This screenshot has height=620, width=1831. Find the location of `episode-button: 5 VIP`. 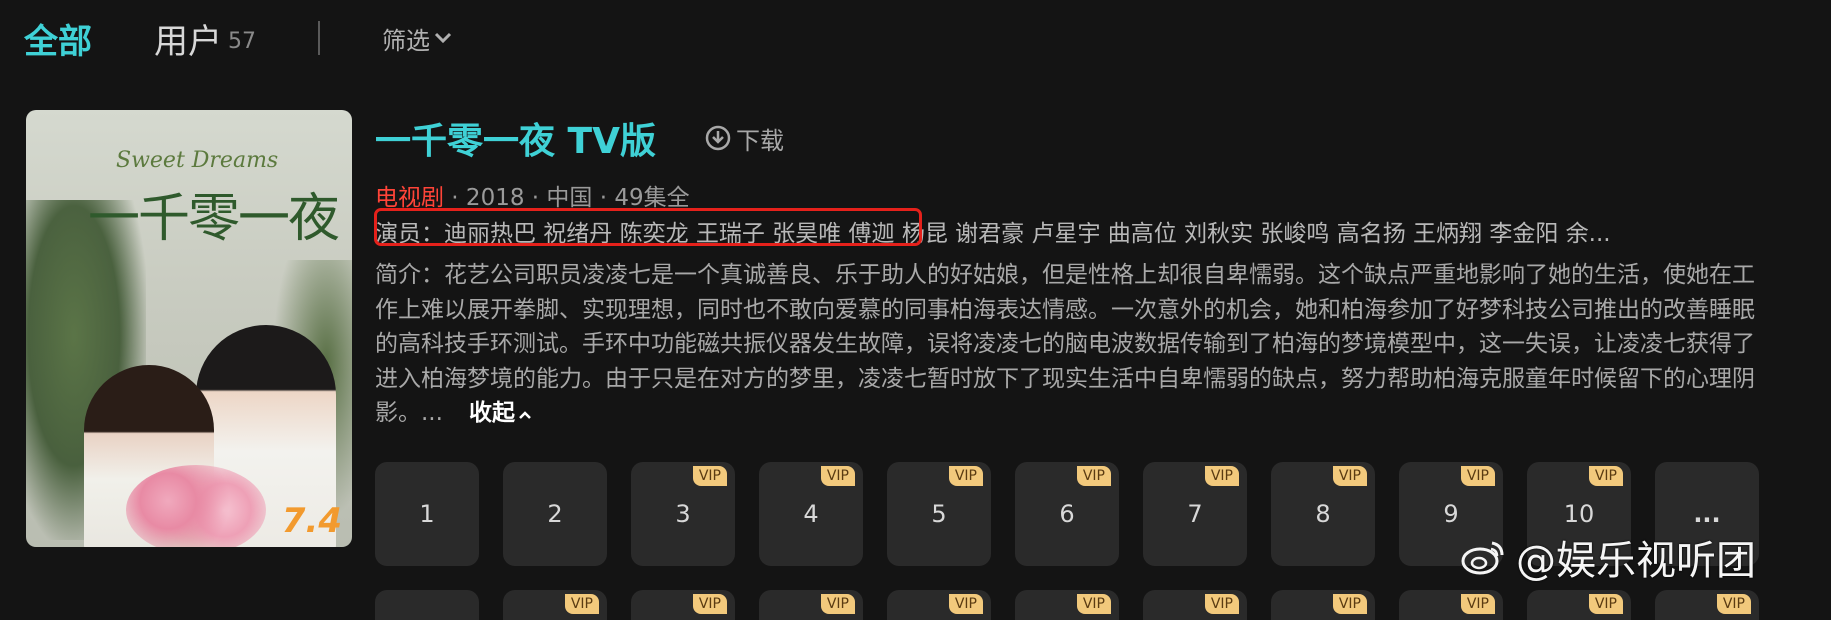

episode-button: 5 VIP is located at coordinates (939, 514).